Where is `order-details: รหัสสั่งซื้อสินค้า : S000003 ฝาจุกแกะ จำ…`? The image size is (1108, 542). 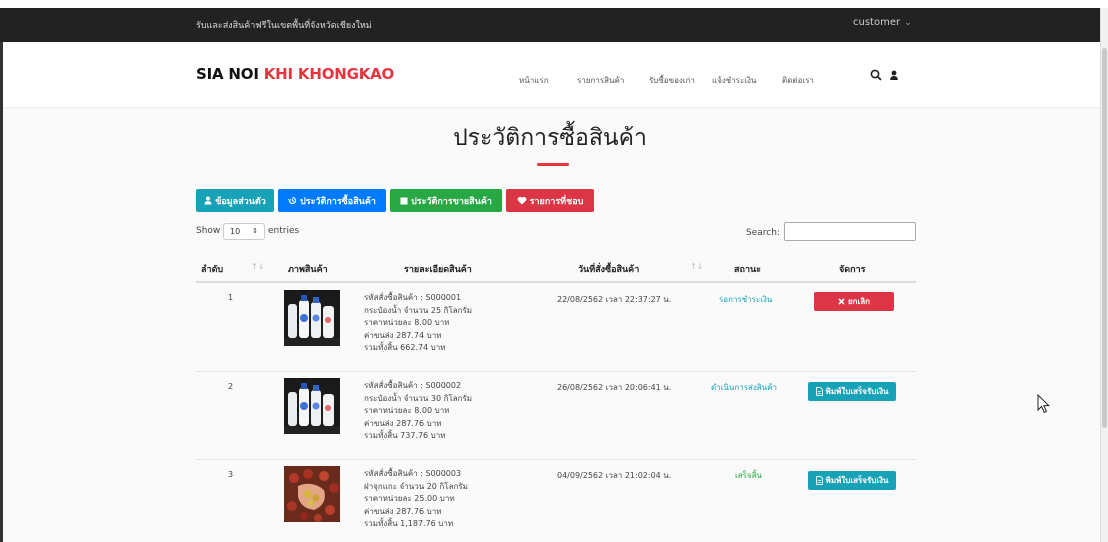
order-details: รหัสสั่งซื้อสินค้า : S000003 ฝาจุกแกะ จำ… is located at coordinates (416, 499).